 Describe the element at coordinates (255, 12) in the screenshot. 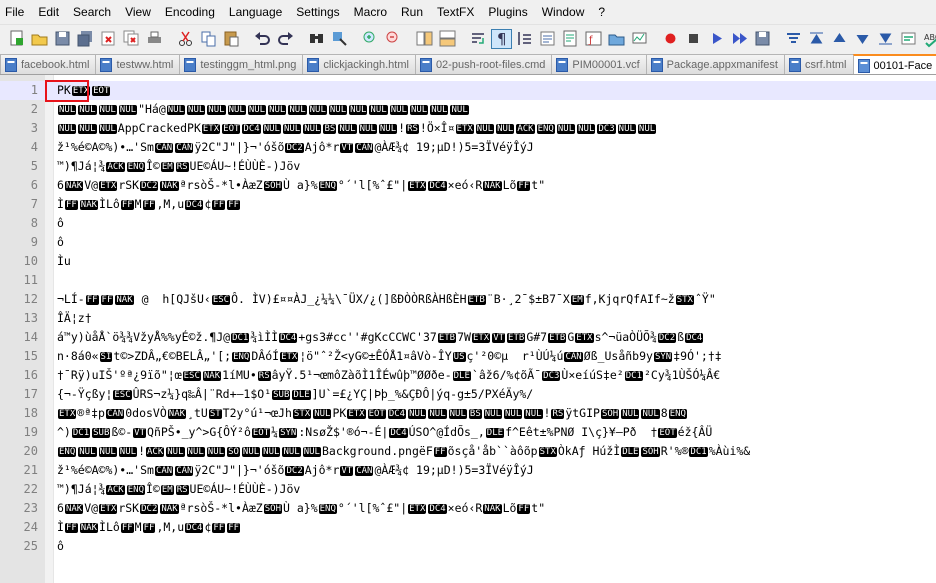

I see `menu-language: Language` at that location.